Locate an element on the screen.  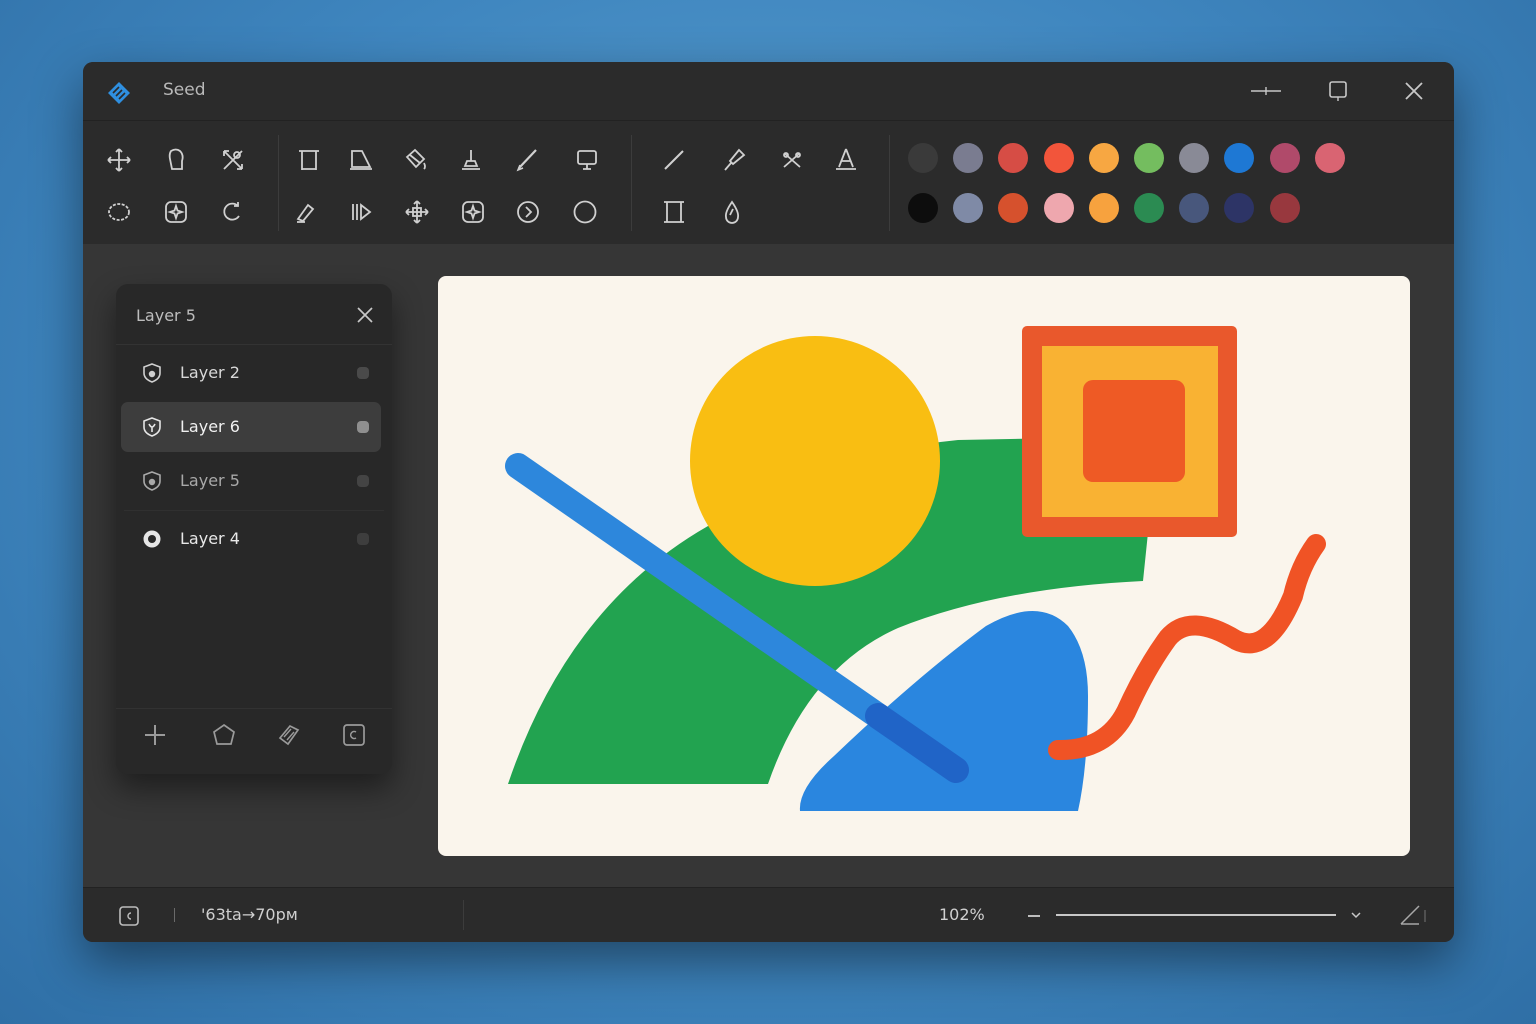
ellipse-select-icon is located at coordinates (119, 212).